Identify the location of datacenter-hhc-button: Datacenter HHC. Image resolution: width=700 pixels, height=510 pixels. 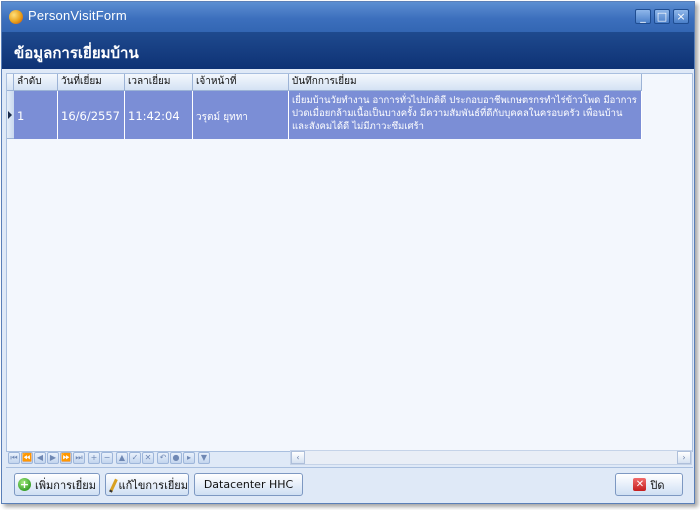
(248, 484).